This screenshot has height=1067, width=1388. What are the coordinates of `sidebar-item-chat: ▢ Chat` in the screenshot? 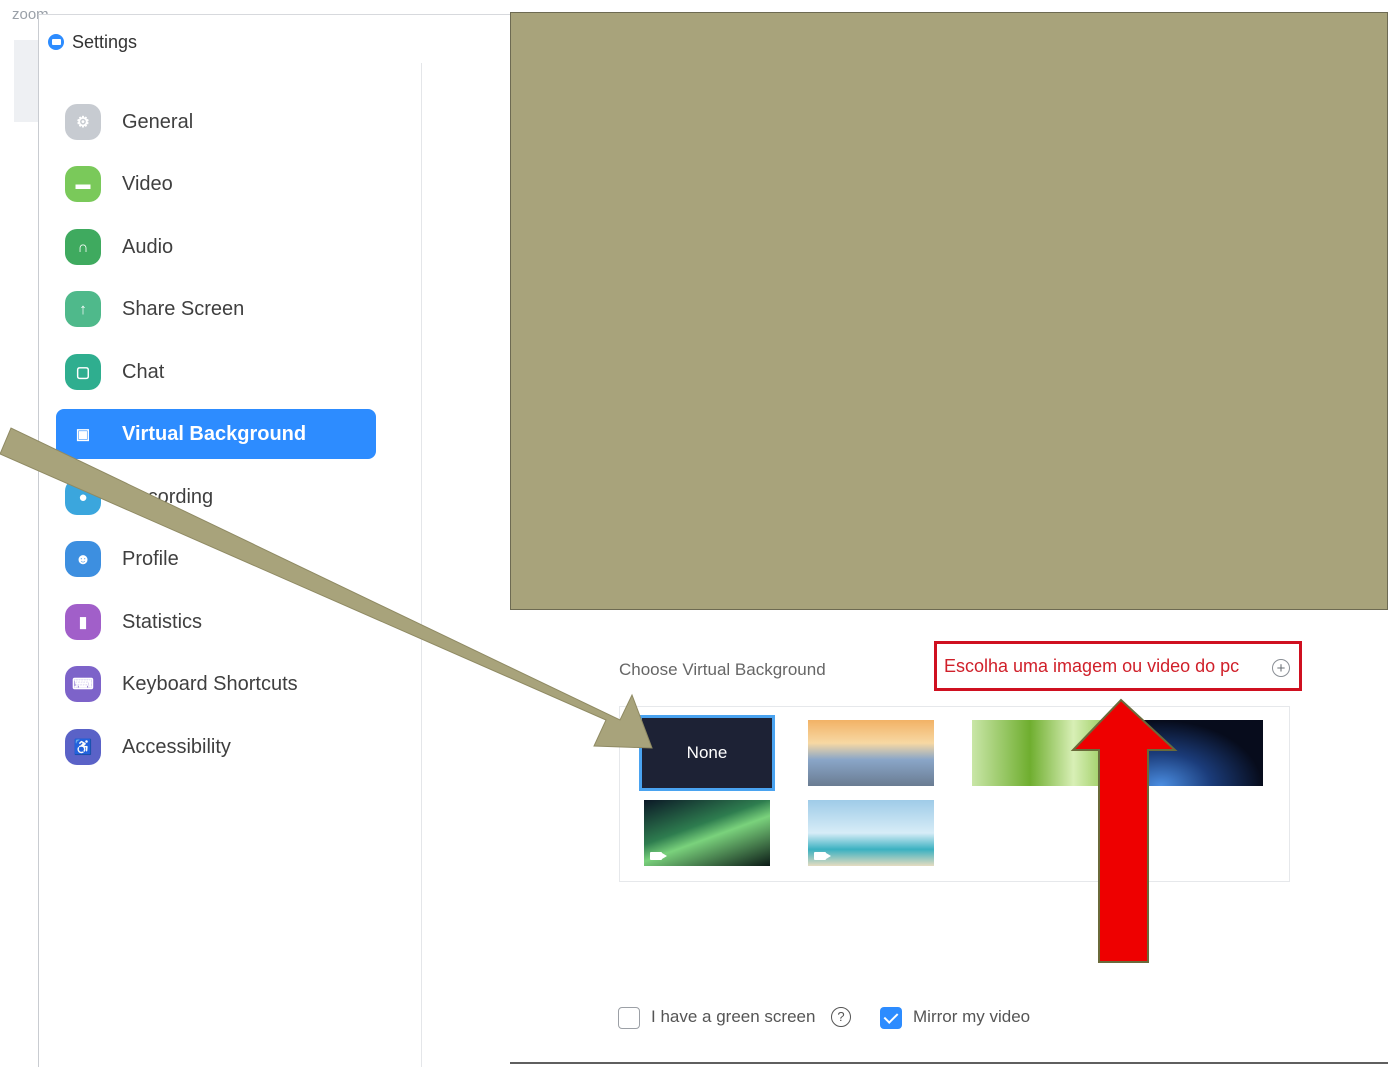 It's located at (216, 372).